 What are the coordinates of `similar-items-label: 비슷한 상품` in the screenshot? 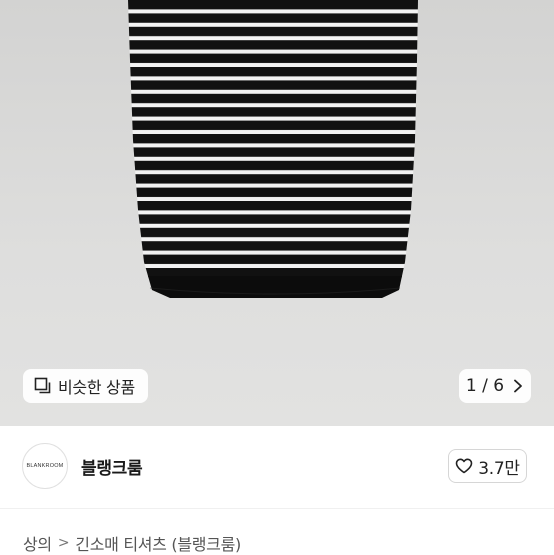 It's located at (96, 387).